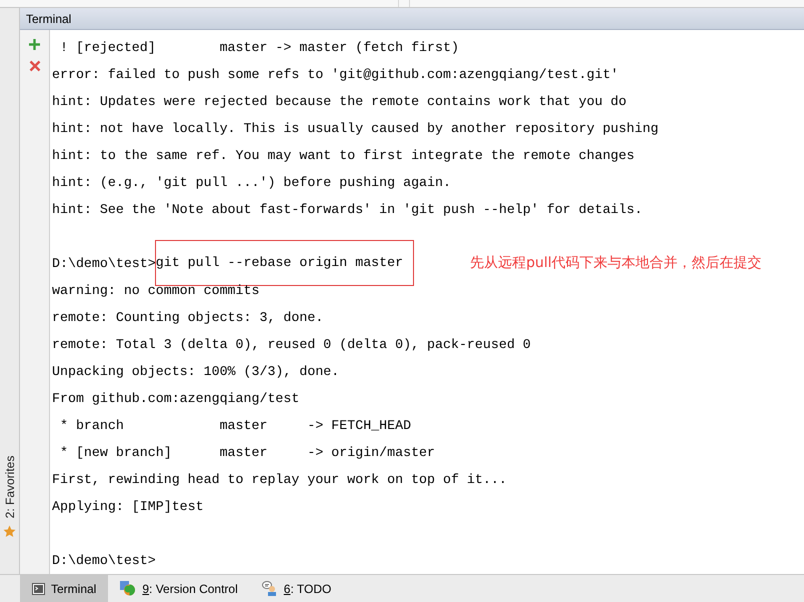 The height and width of the screenshot is (602, 804). Describe the element at coordinates (128, 588) in the screenshot. I see `vcs-icon` at that location.